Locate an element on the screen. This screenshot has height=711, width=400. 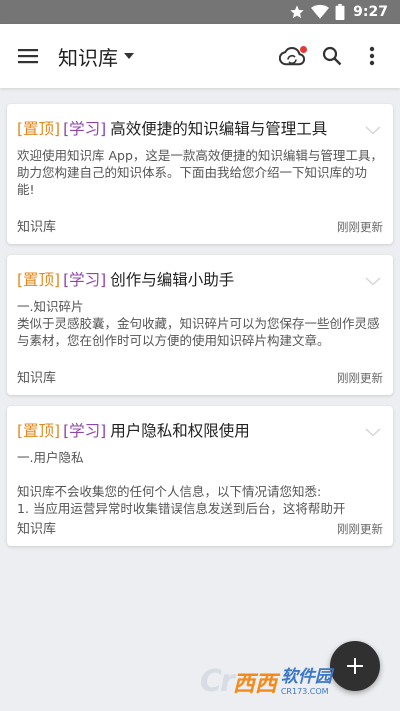
note-title: 创作与编辑小助手 is located at coordinates (172, 280).